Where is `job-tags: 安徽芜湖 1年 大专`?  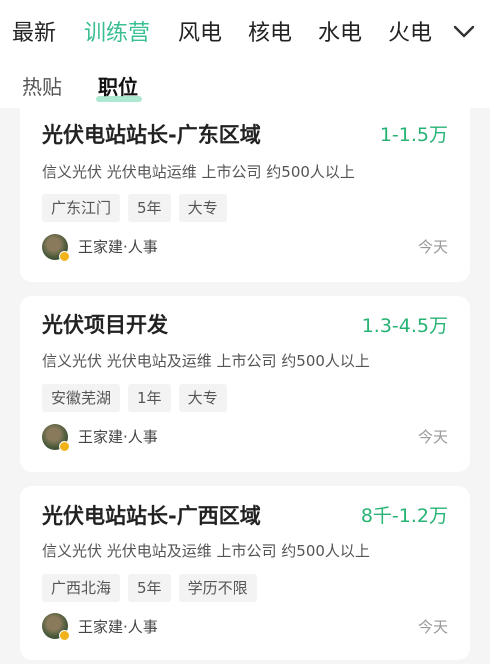
job-tags: 安徽芜湖 1年 大专 is located at coordinates (134, 398).